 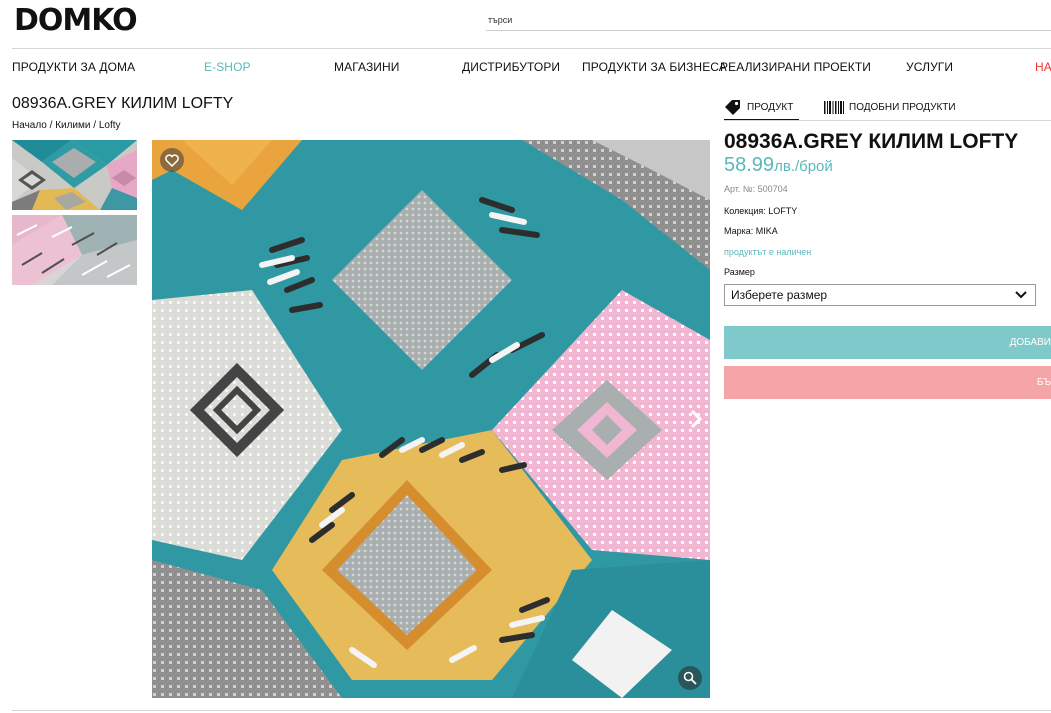 What do you see at coordinates (768, 20) in the screenshot?
I see `search-input` at bounding box center [768, 20].